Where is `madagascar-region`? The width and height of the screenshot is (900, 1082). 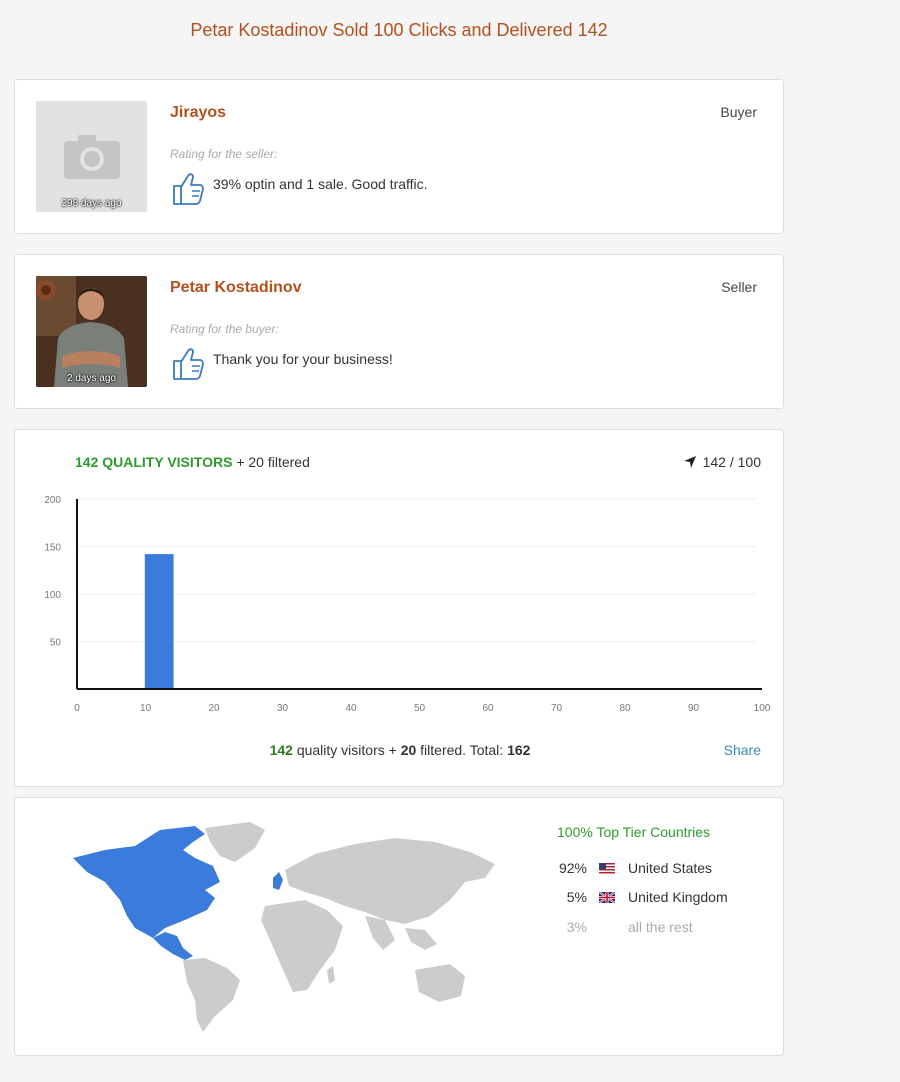
madagascar-region is located at coordinates (331, 975).